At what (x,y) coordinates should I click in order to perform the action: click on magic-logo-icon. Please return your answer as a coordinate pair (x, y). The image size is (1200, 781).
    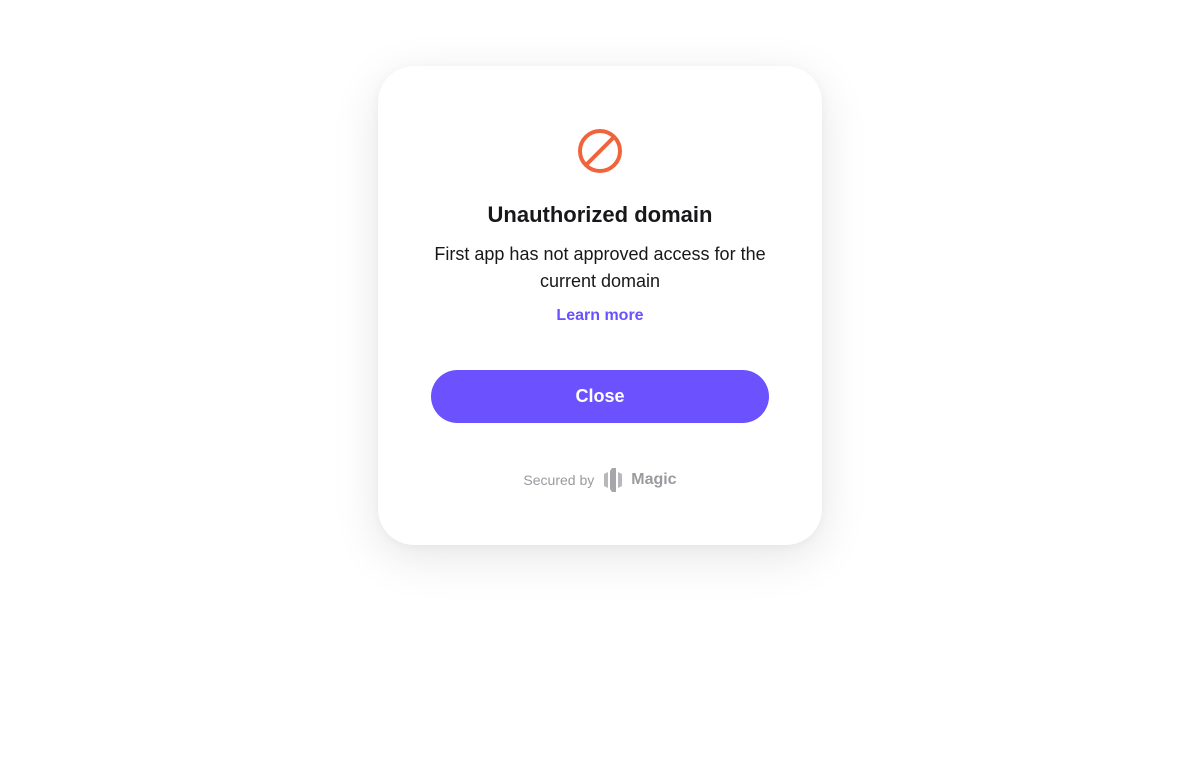
    Looking at the image, I should click on (613, 480).